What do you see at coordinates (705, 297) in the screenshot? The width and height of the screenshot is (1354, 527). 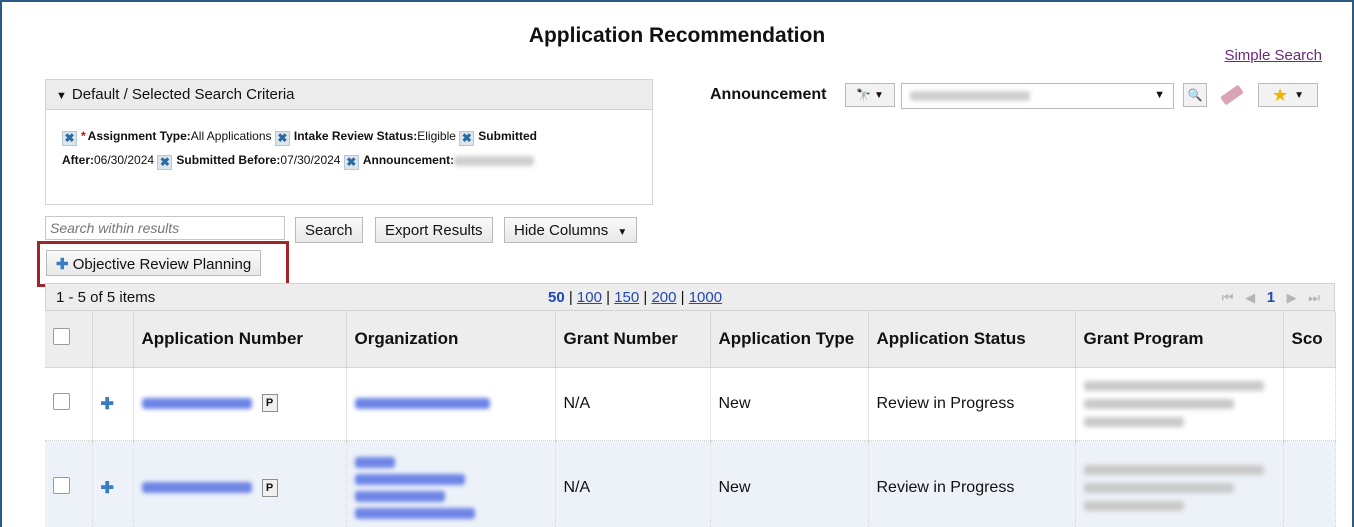 I see `page-size-1000: 1000` at bounding box center [705, 297].